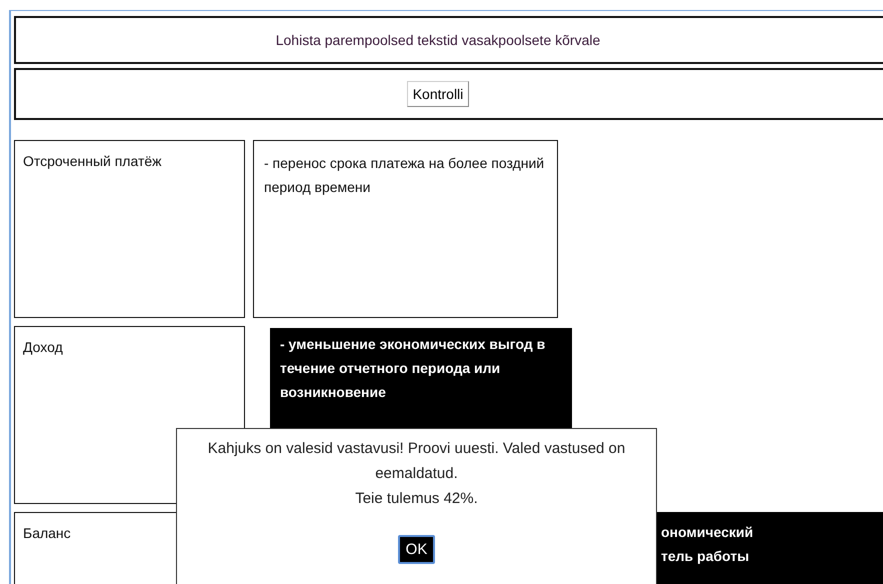 The image size is (883, 584). I want to click on ok-button: OK, so click(417, 549).